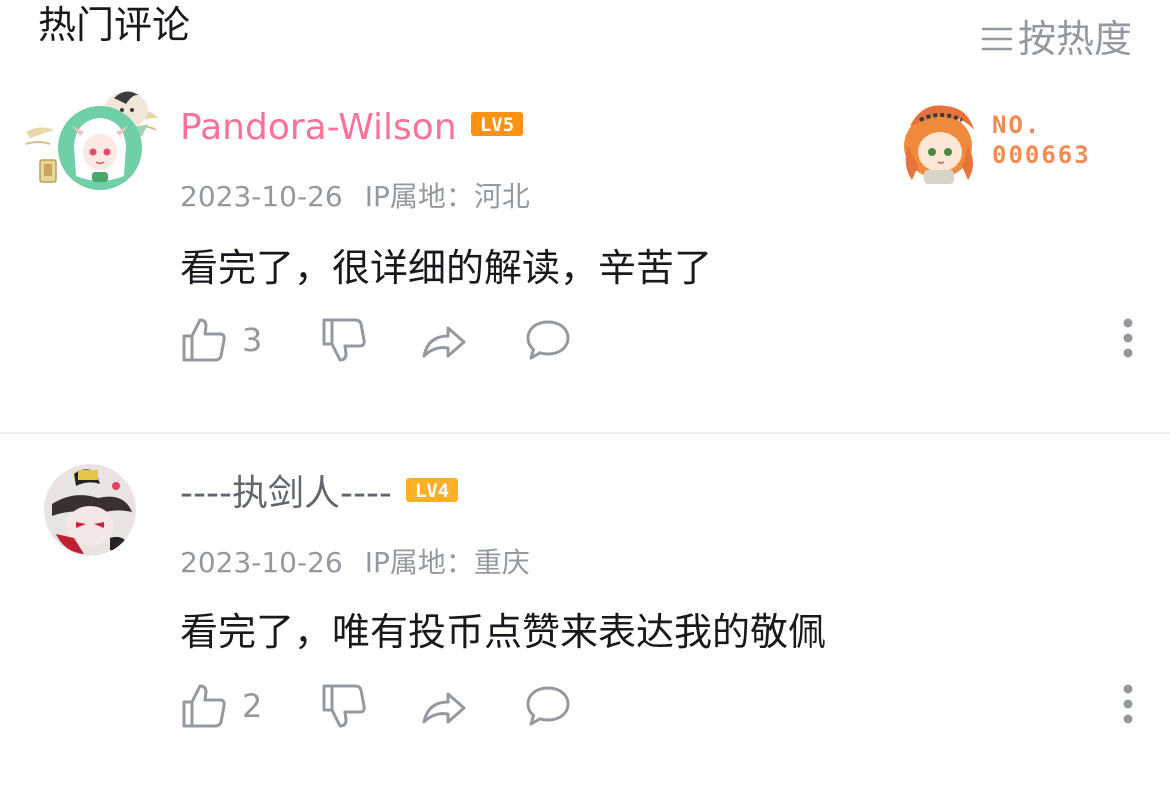 This screenshot has height=796, width=1170. What do you see at coordinates (447, 562) in the screenshot?
I see `ip-location: IP属地：重庆` at bounding box center [447, 562].